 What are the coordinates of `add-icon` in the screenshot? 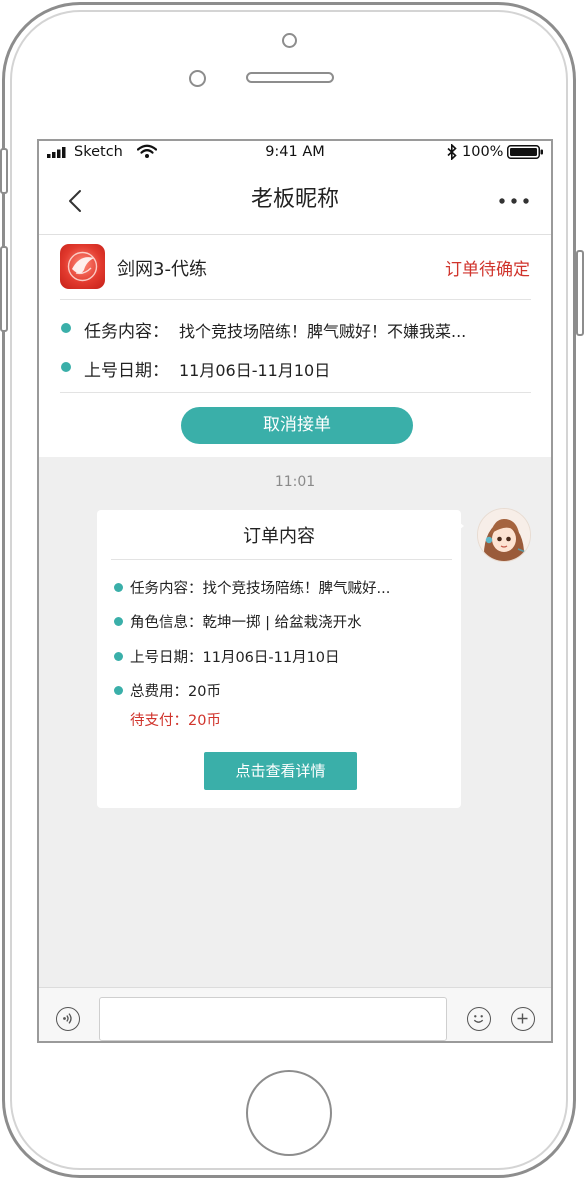 It's located at (523, 1019).